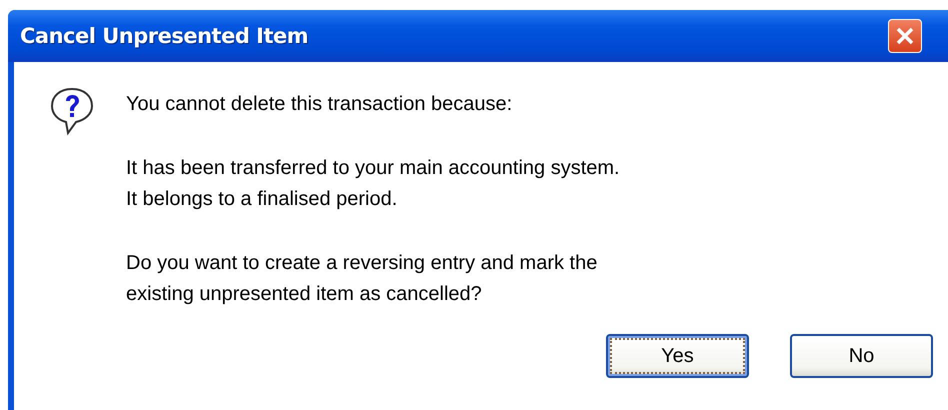 This screenshot has width=948, height=410. What do you see at coordinates (262, 199) in the screenshot?
I see `message-text: It belongs to a finalised period.` at bounding box center [262, 199].